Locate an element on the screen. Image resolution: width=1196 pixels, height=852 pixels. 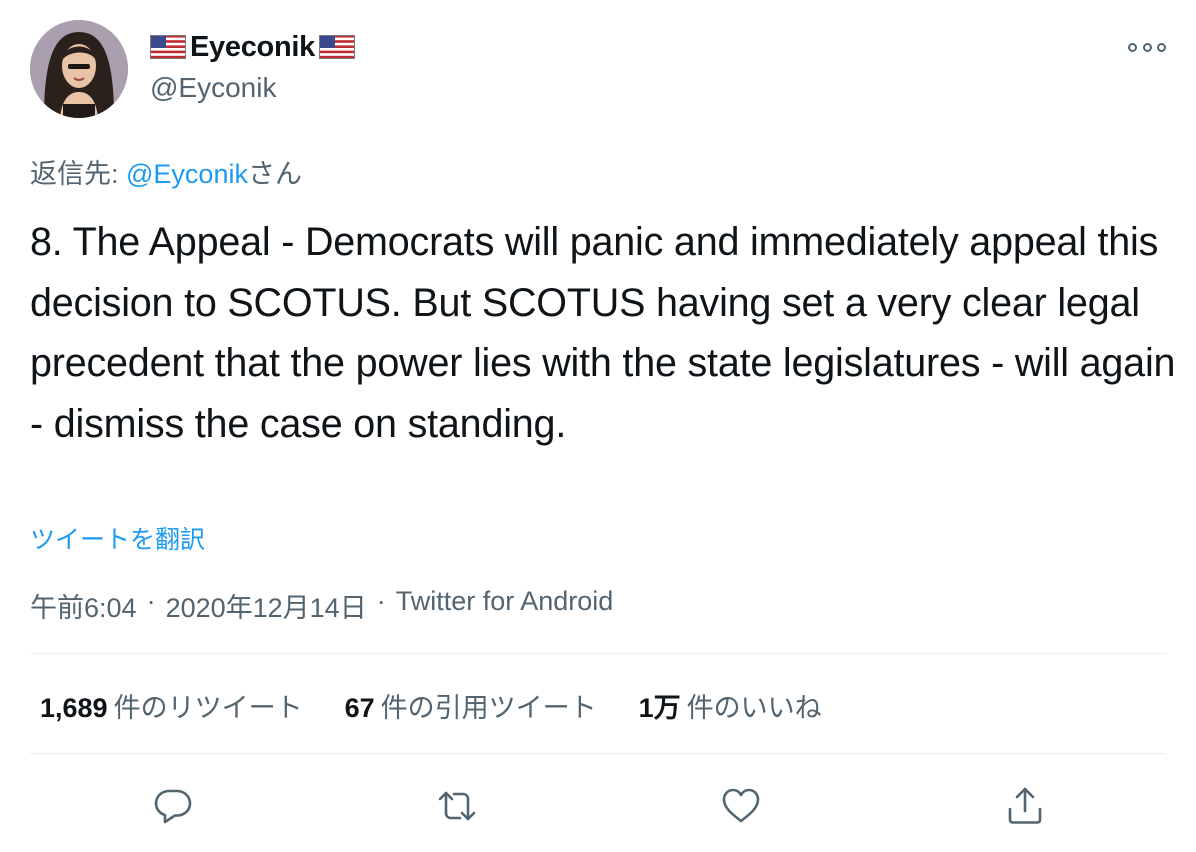
display-name: Eyeconik is located at coordinates (252, 47).